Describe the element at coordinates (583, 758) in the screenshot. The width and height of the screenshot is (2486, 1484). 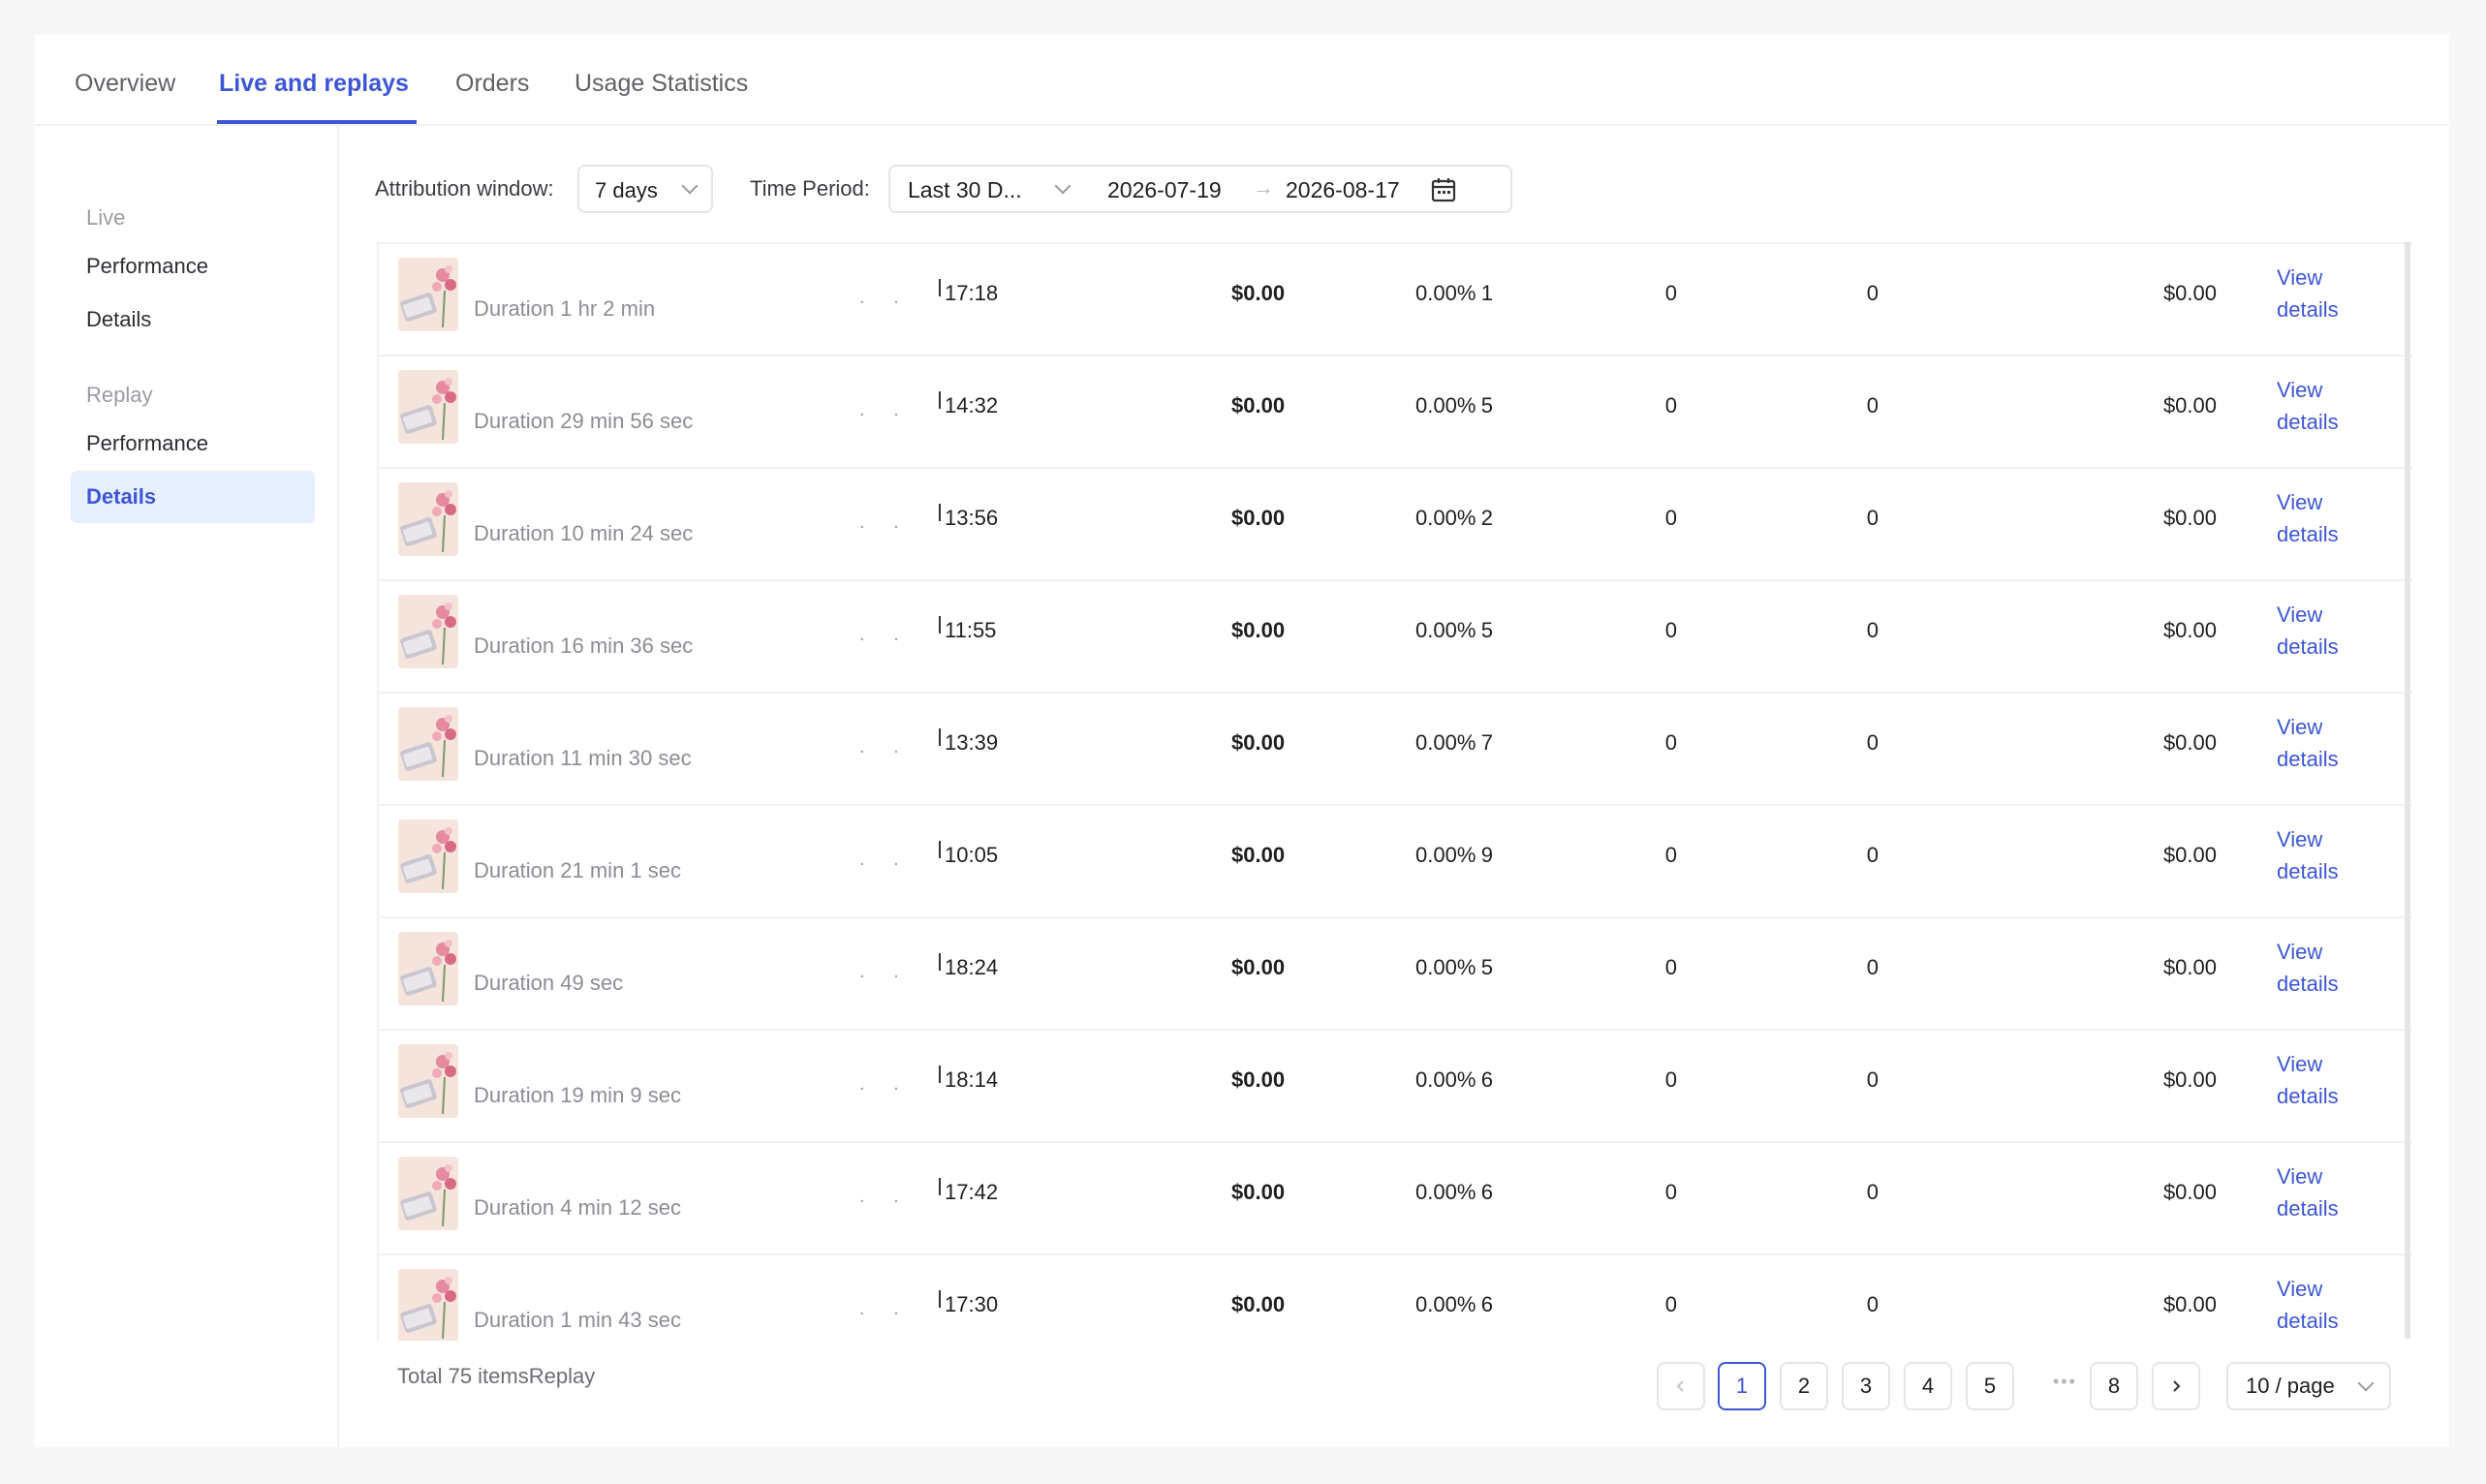
I see `replay-duration: Duration 11 min 30 sec` at that location.